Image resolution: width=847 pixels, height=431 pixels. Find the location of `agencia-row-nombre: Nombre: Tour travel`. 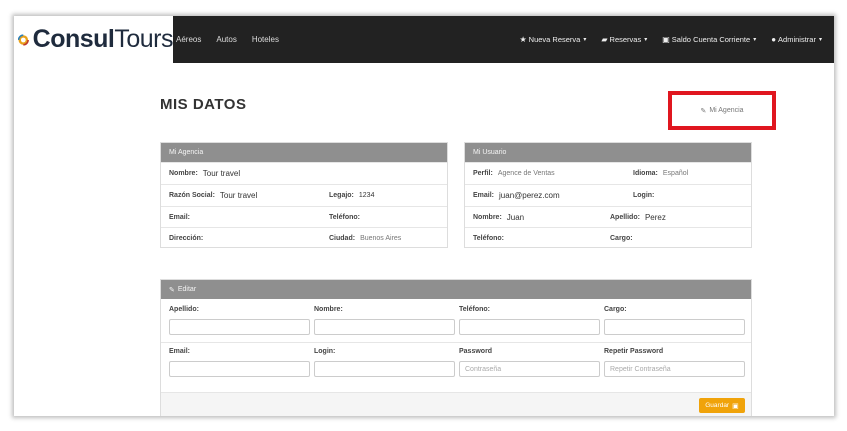

agencia-row-nombre: Nombre: Tour travel is located at coordinates (304, 173).